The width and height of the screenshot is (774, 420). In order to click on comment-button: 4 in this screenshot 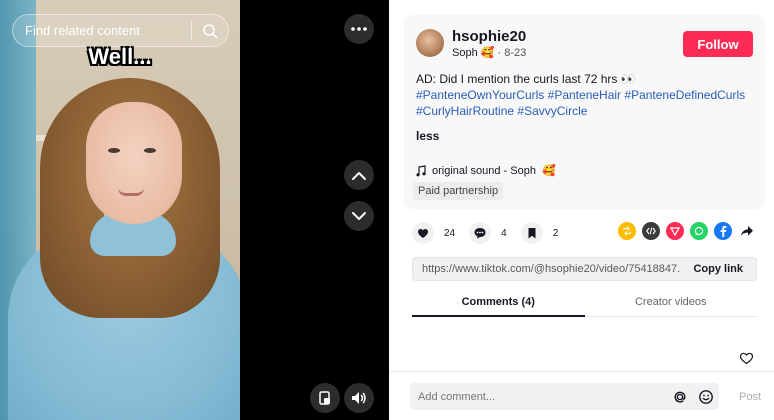, I will do `click(488, 233)`.